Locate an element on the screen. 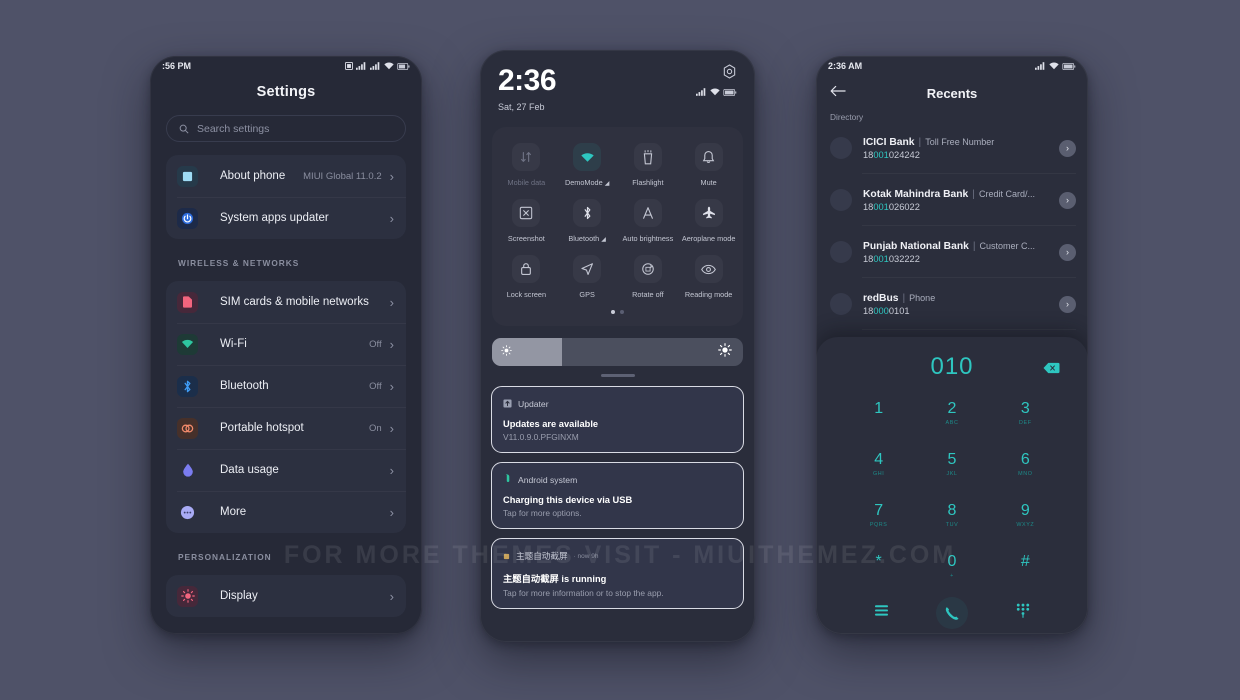  tile-label: Mobile data is located at coordinates (526, 182).